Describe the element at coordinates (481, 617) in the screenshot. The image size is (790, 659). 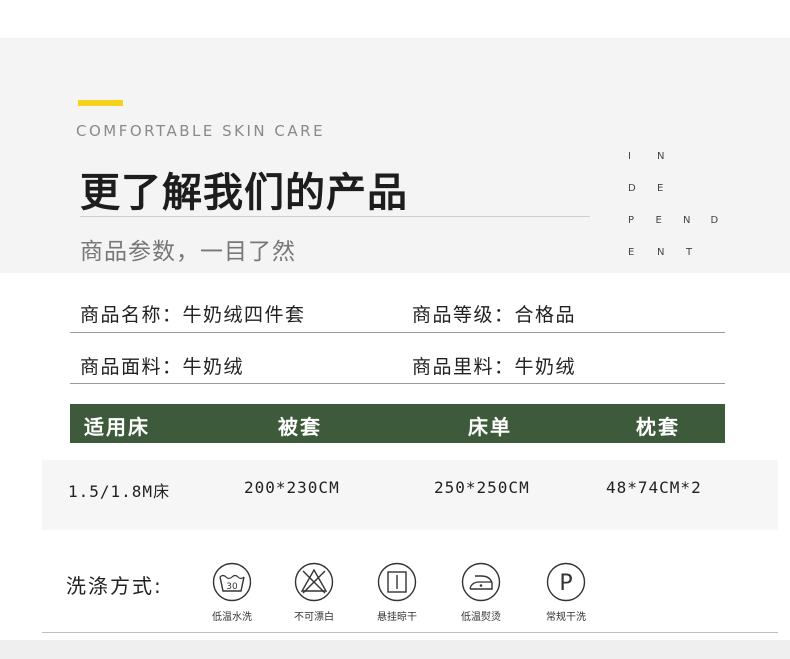
I see `care-caption: 低温熨烫` at that location.